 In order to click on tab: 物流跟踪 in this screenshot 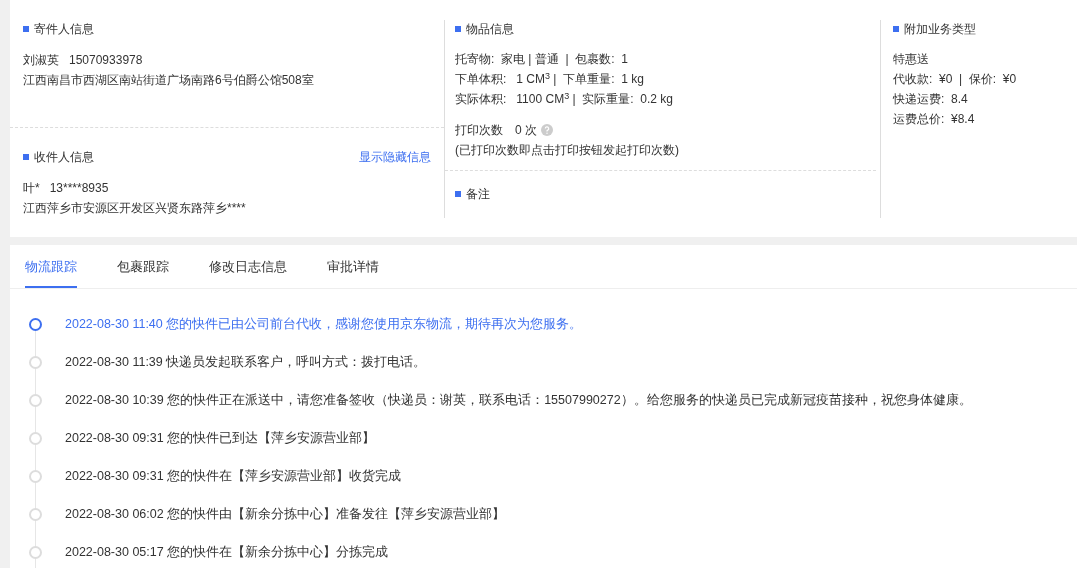, I will do `click(51, 272)`.